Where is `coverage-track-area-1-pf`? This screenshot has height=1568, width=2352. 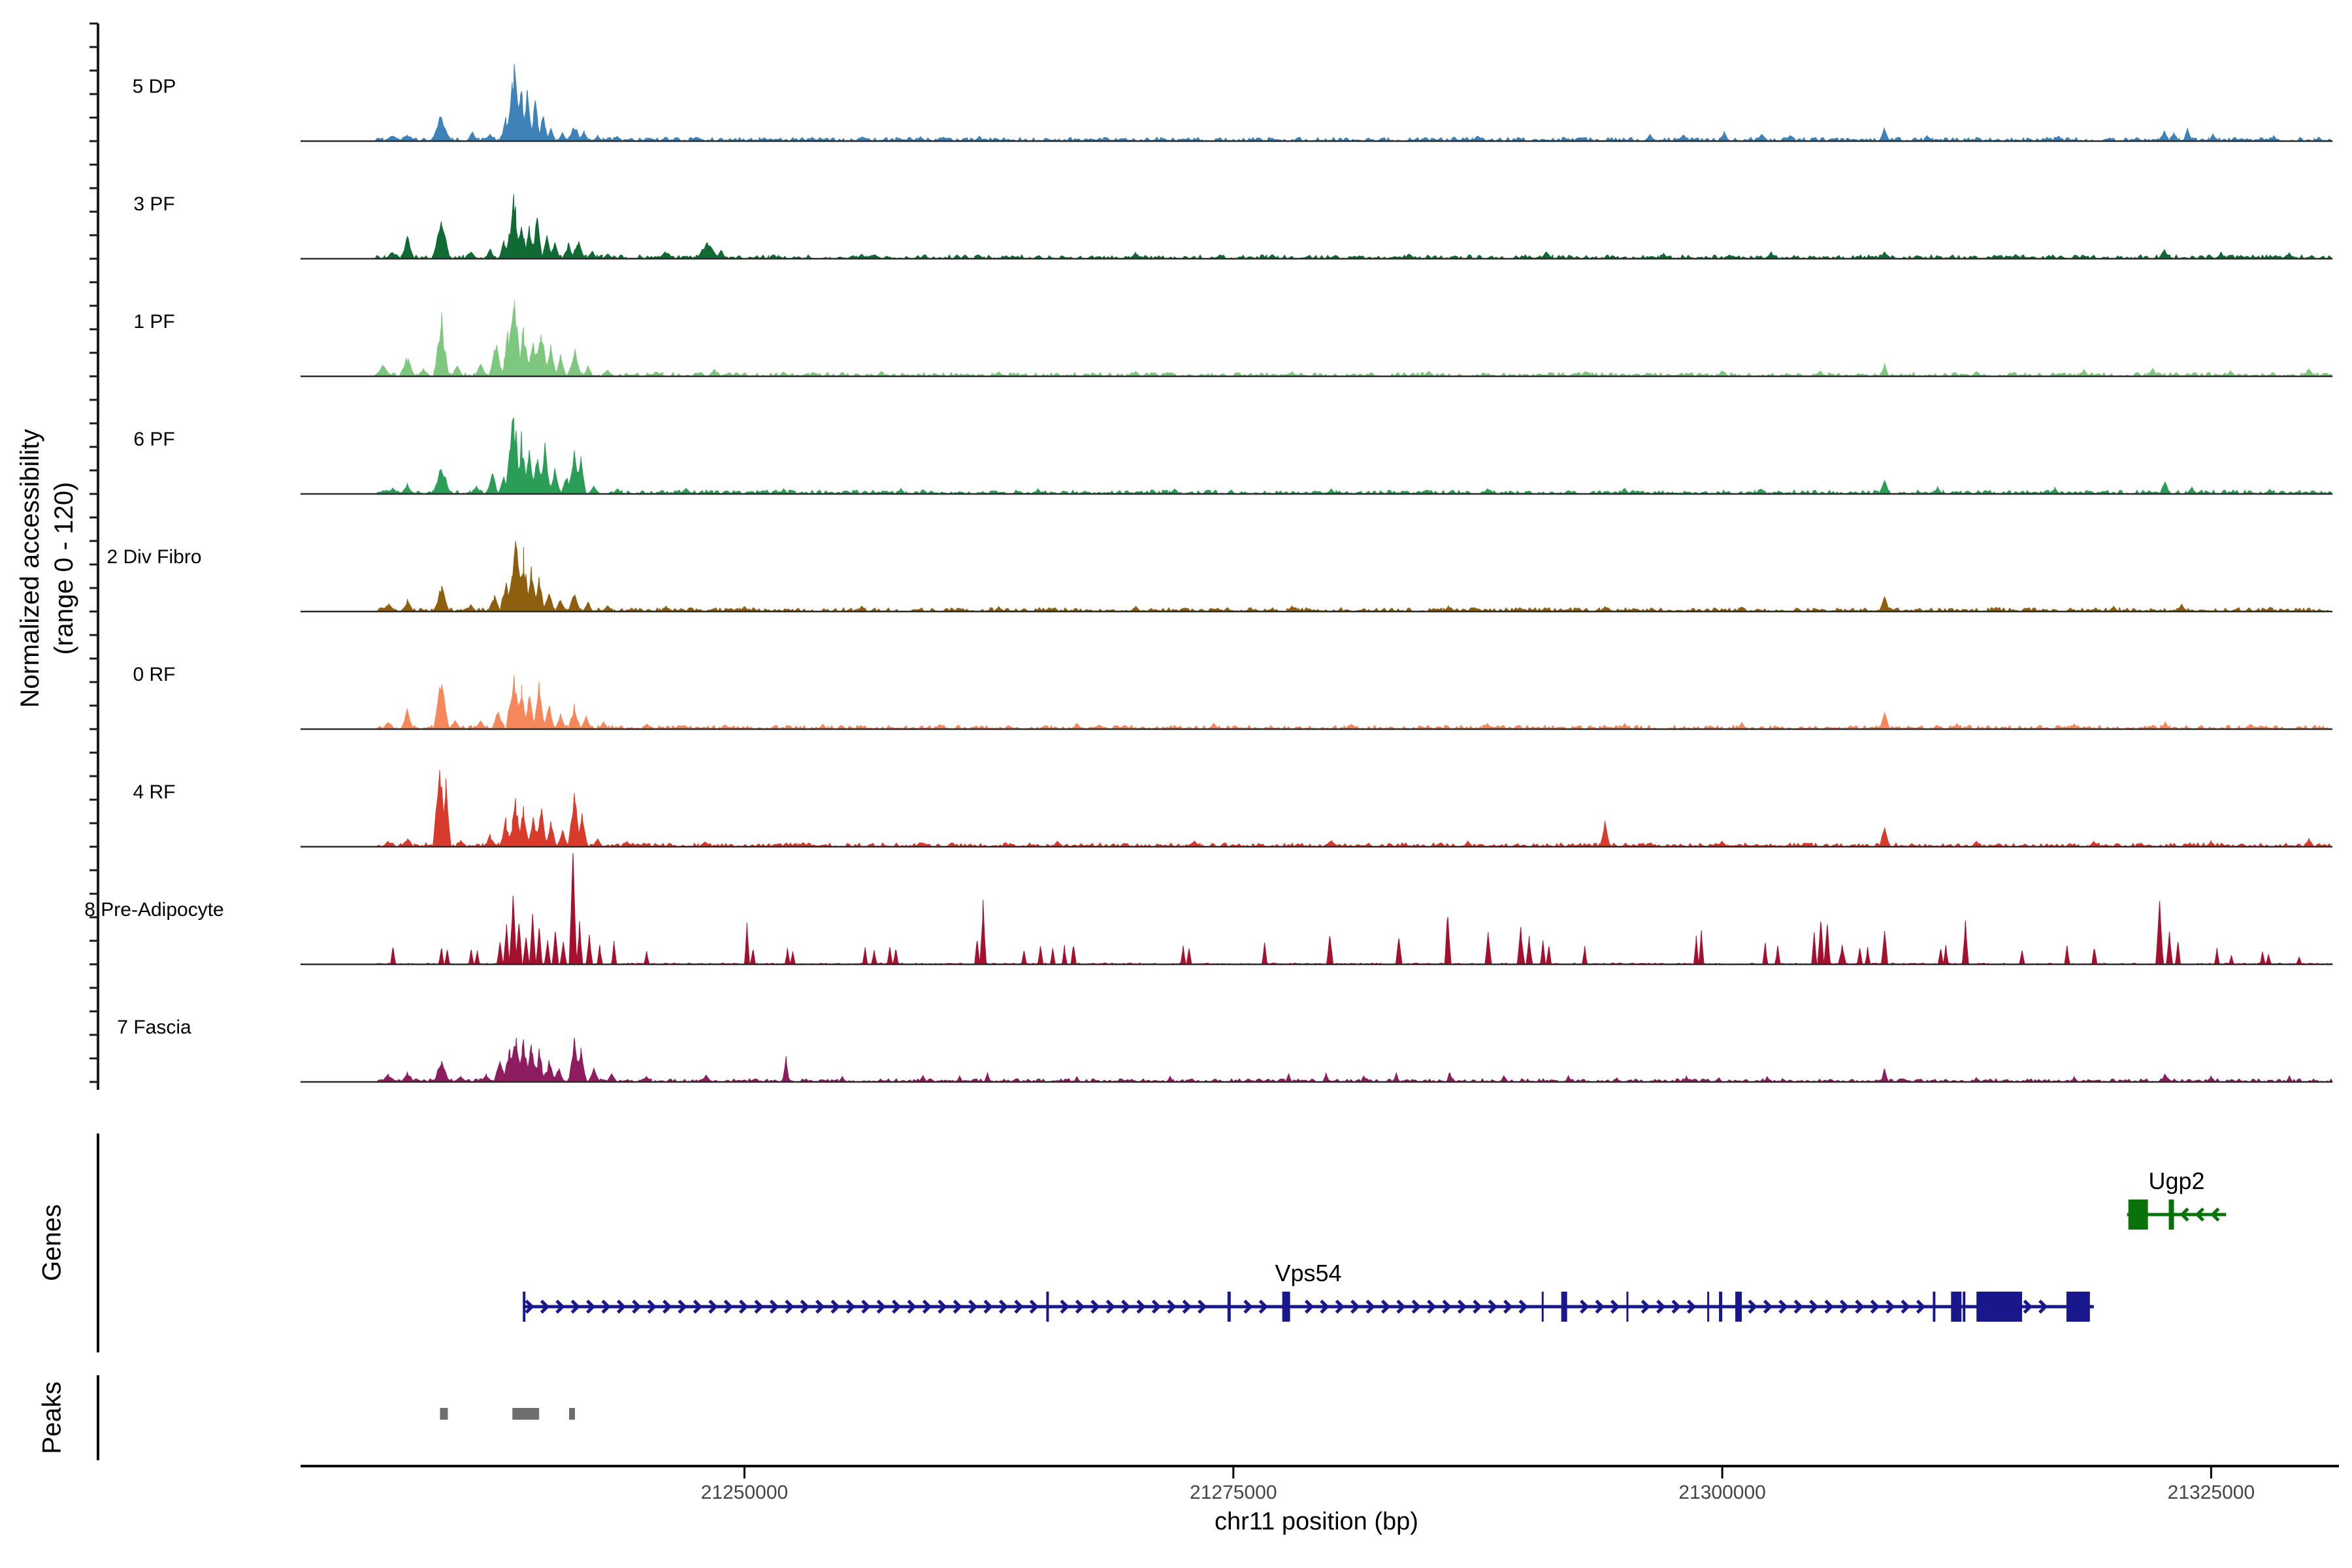
coverage-track-area-1-pf is located at coordinates (1317, 339).